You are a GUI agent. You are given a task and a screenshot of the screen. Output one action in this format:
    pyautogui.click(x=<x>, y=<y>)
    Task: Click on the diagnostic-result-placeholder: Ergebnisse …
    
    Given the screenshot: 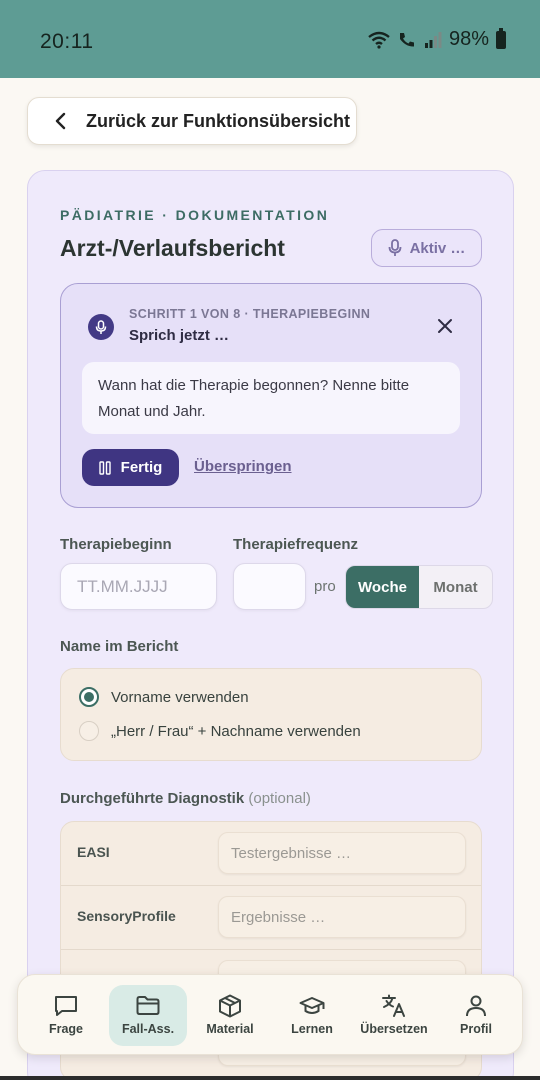 What is the action you would take?
    pyautogui.click(x=278, y=917)
    